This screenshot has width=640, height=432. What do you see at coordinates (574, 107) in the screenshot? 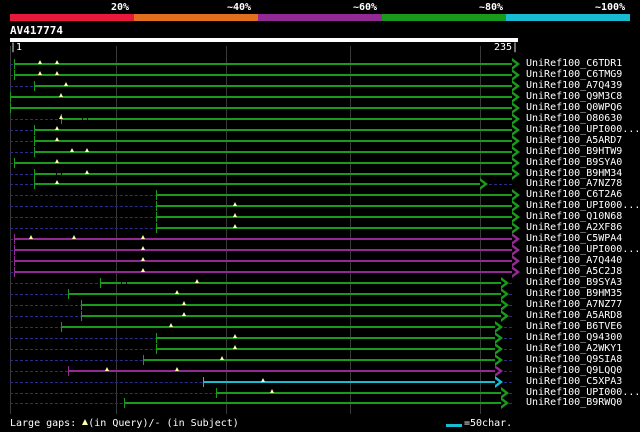
I see `hit-label-link: UniRef100_Q0WPQ6` at bounding box center [574, 107].